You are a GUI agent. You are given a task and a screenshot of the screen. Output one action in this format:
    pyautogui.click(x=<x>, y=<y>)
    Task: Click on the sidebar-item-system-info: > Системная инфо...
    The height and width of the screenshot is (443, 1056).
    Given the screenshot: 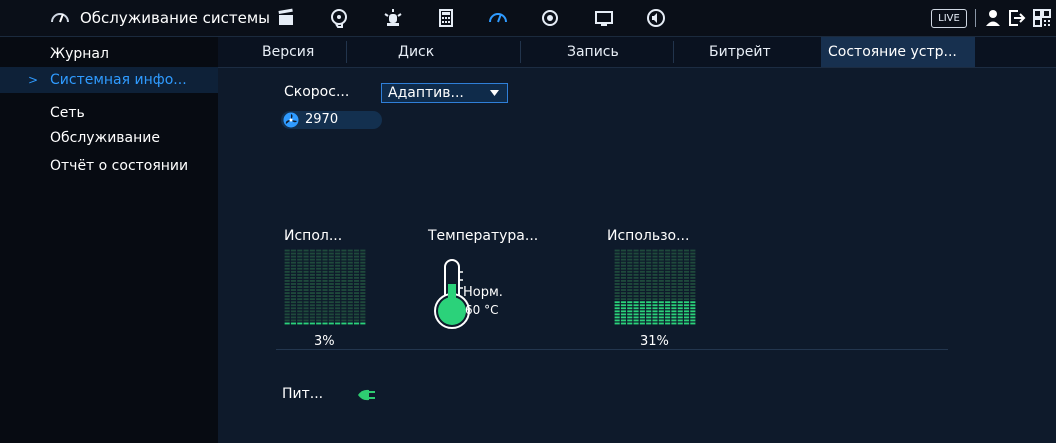 What is the action you would take?
    pyautogui.click(x=109, y=80)
    